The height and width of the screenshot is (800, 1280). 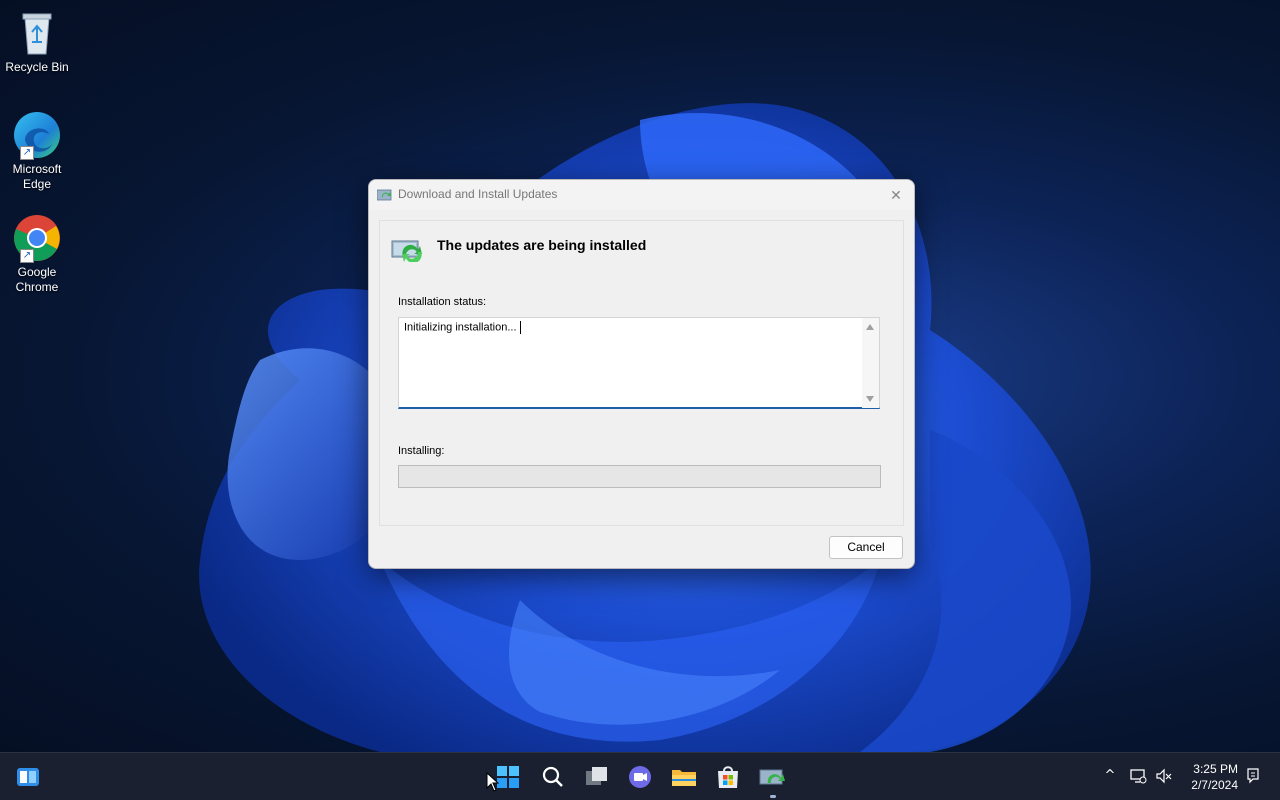 I want to click on dialog-title: Download and Install Updates, so click(x=478, y=194).